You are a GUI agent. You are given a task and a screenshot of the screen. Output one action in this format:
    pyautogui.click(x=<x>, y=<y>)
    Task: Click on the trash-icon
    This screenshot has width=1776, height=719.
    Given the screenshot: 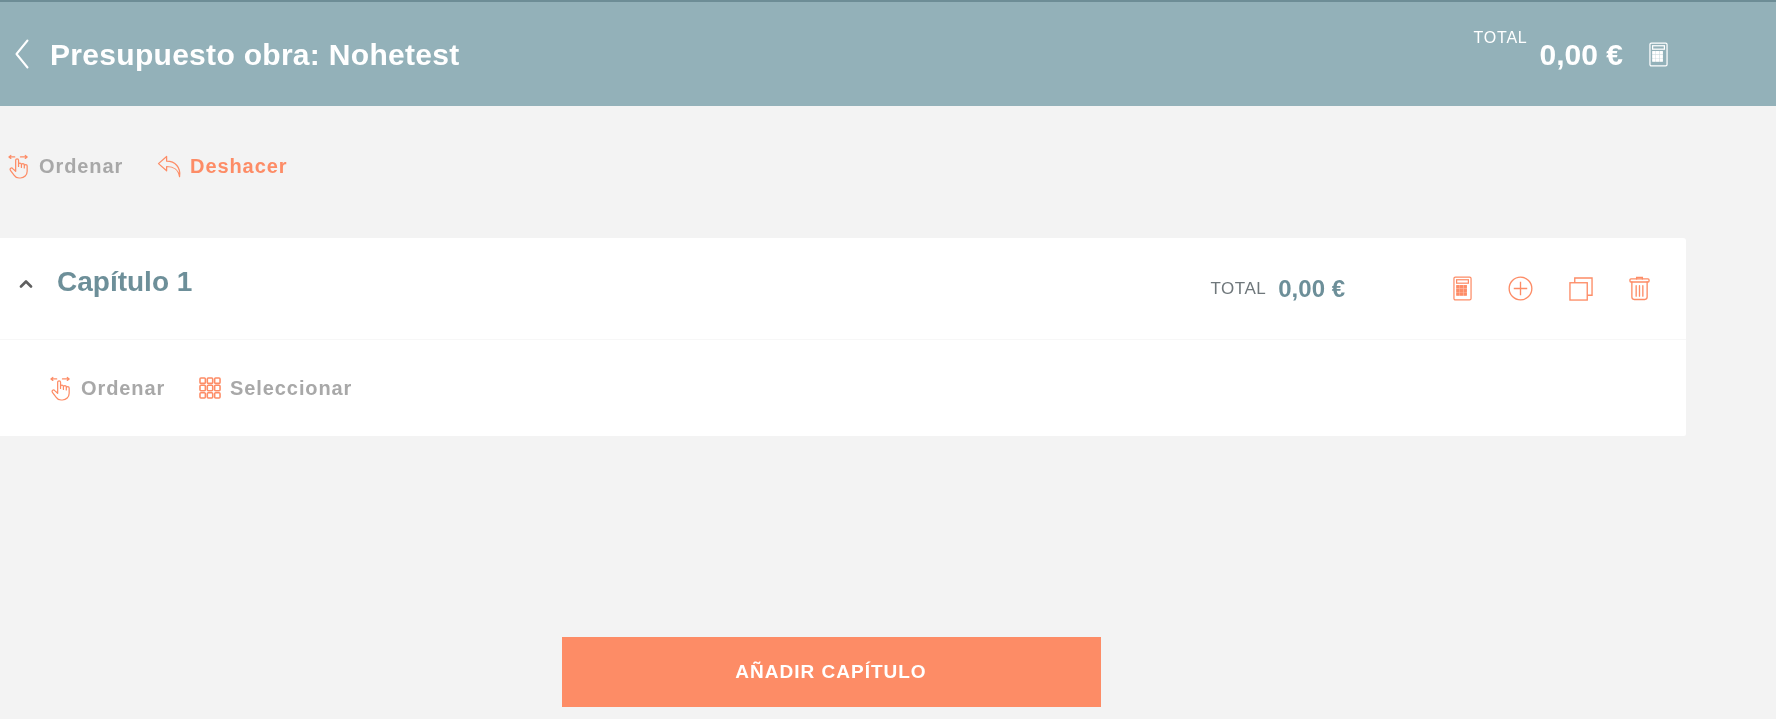 What is the action you would take?
    pyautogui.click(x=1639, y=288)
    